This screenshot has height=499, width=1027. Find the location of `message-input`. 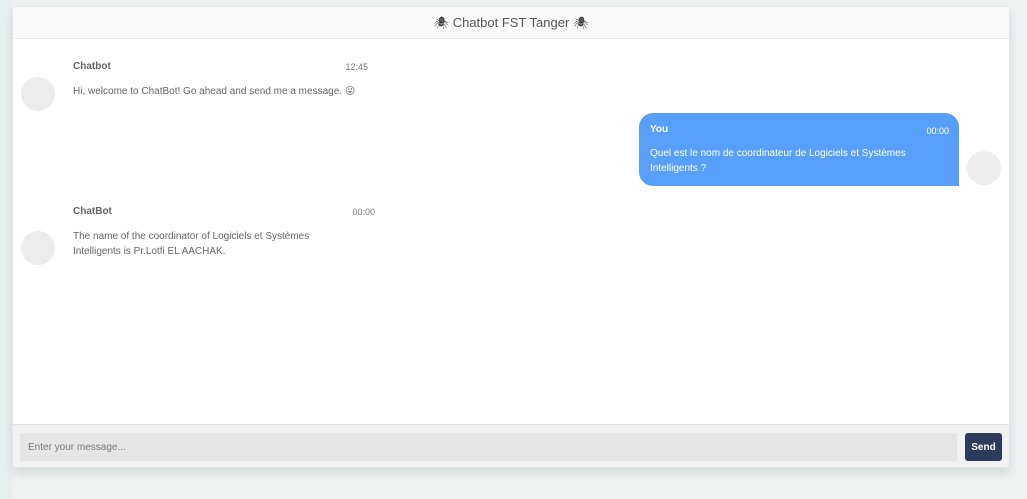

message-input is located at coordinates (488, 447).